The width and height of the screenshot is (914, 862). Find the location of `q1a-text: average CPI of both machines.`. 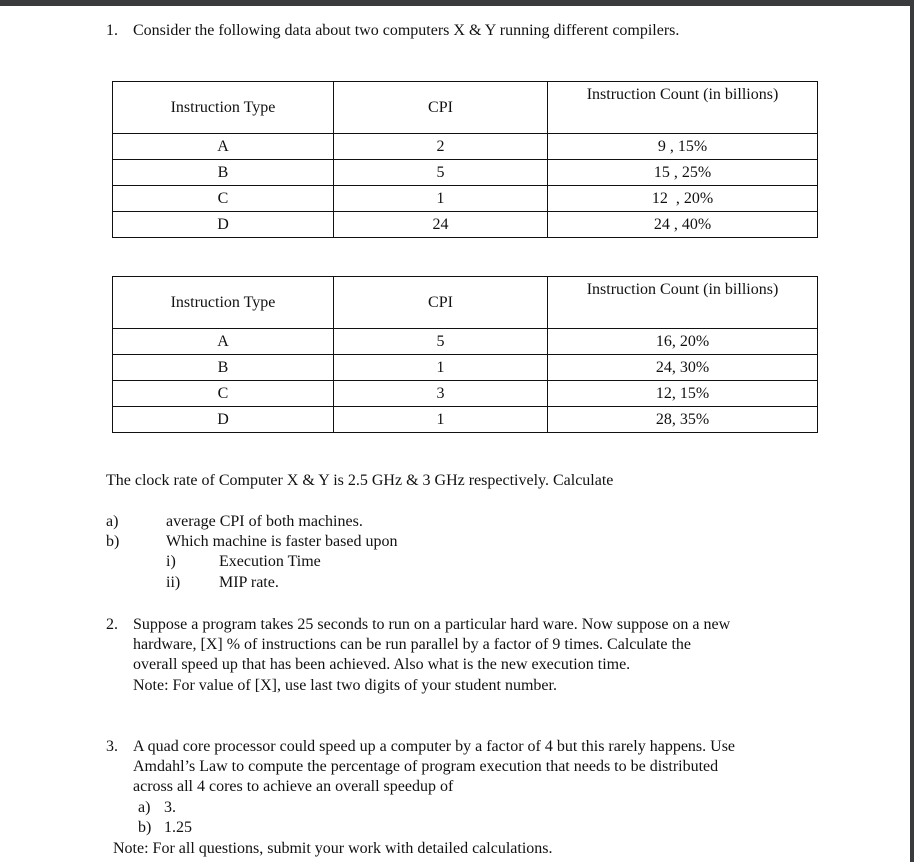

q1a-text: average CPI of both machines. is located at coordinates (264, 521).